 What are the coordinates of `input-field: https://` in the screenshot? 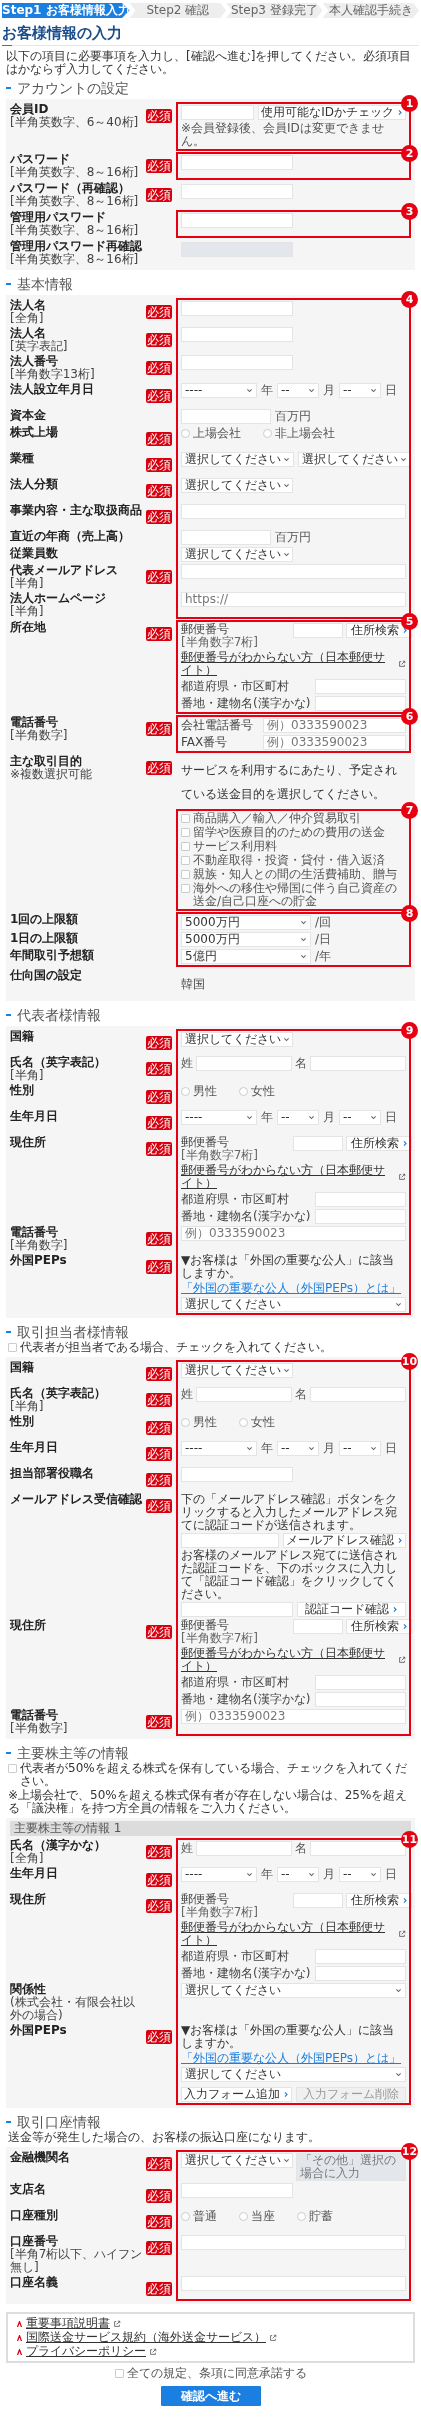 It's located at (293, 599).